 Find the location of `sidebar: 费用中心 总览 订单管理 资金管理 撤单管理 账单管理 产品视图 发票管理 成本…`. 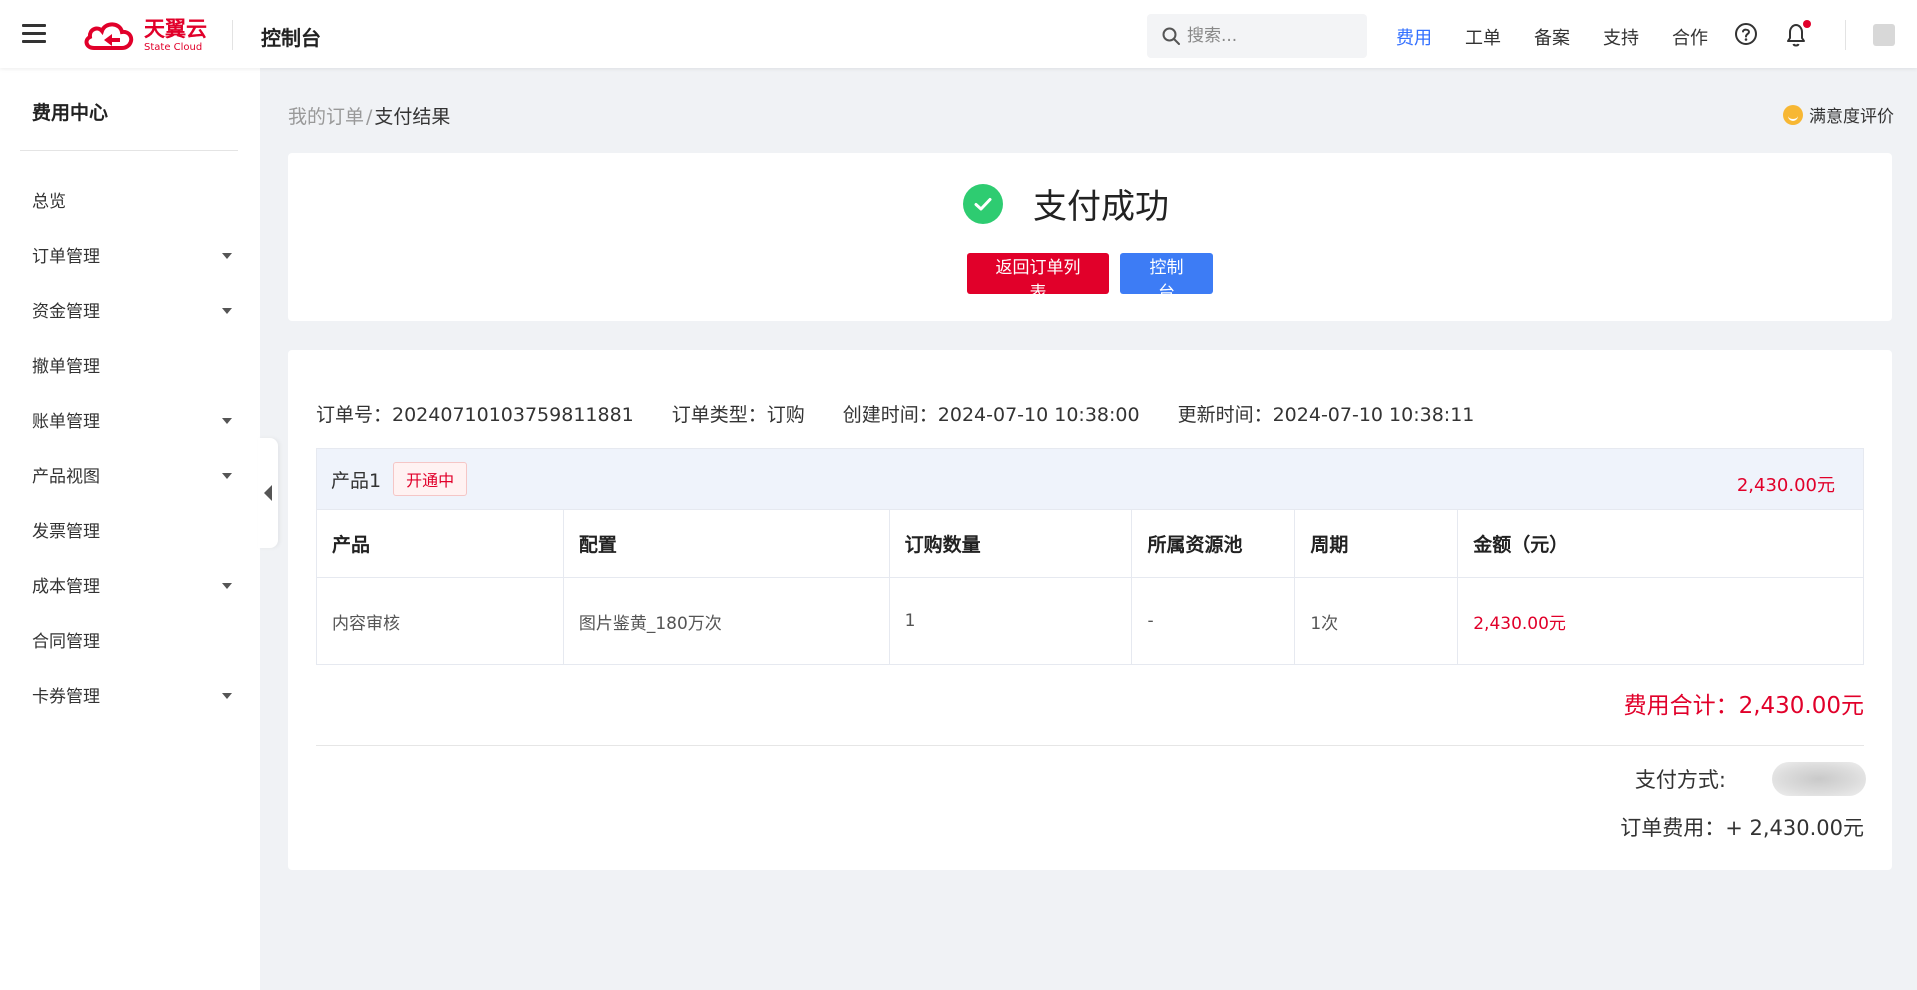

sidebar: 费用中心 总览 订单管理 资金管理 撤单管理 账单管理 产品视图 发票管理 成本… is located at coordinates (130, 529).